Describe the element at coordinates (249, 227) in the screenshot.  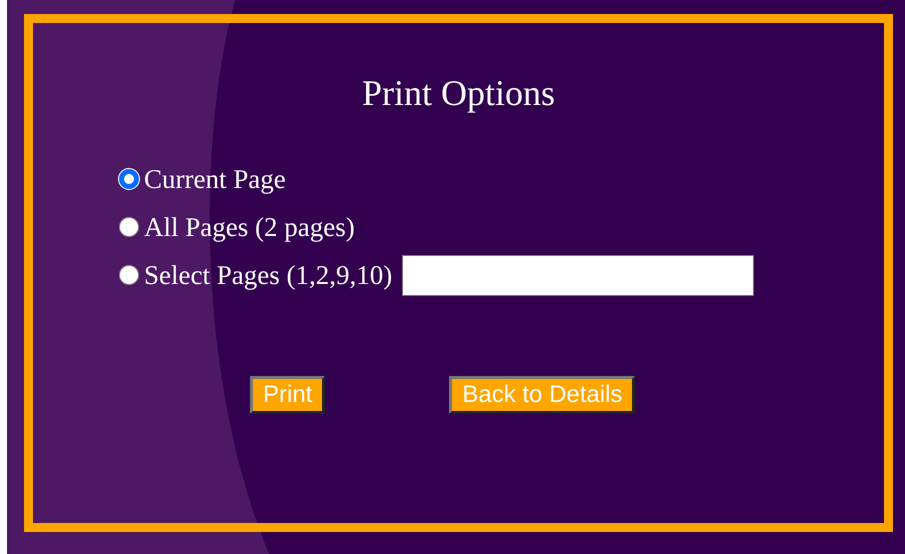
I see `option-label: All Pages (2 pages)` at that location.